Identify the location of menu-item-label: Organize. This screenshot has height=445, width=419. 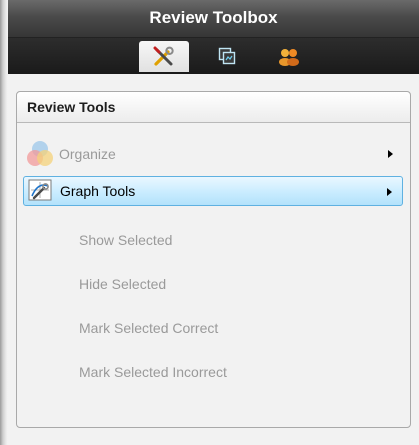
(87, 154).